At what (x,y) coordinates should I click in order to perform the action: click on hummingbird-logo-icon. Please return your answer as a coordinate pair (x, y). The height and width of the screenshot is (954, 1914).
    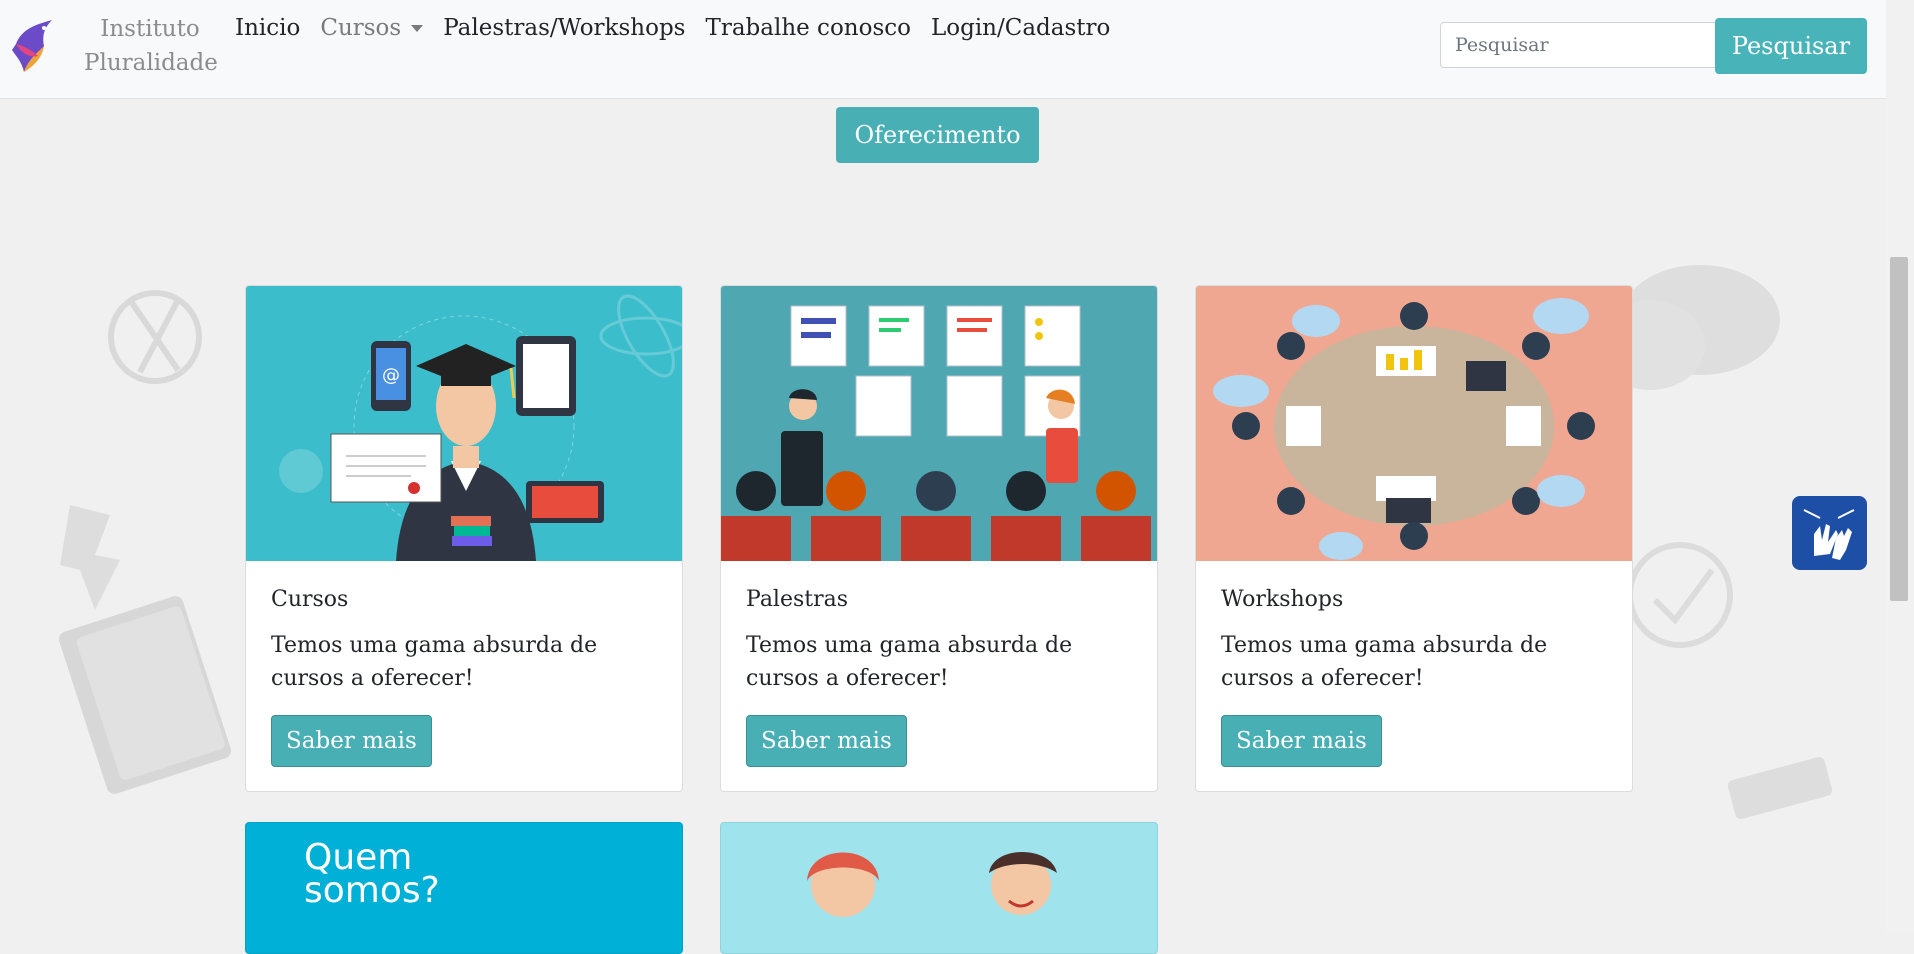
    Looking at the image, I should click on (33, 45).